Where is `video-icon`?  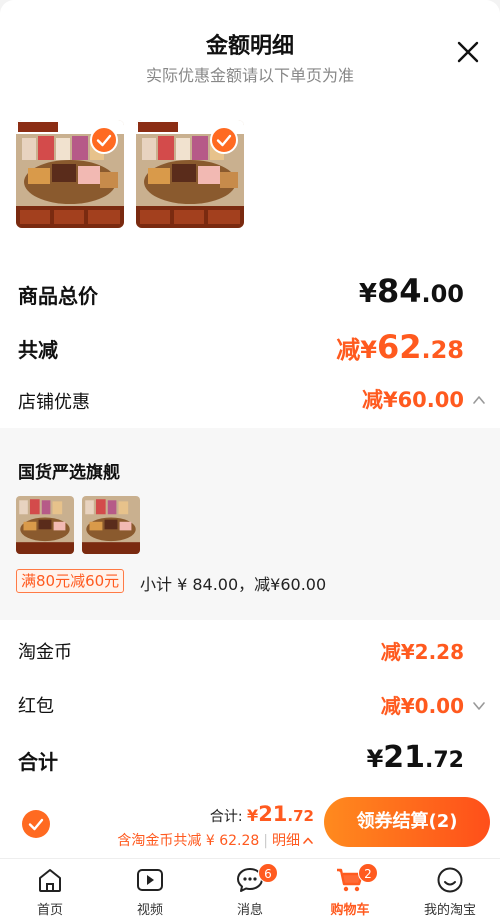 video-icon is located at coordinates (150, 880).